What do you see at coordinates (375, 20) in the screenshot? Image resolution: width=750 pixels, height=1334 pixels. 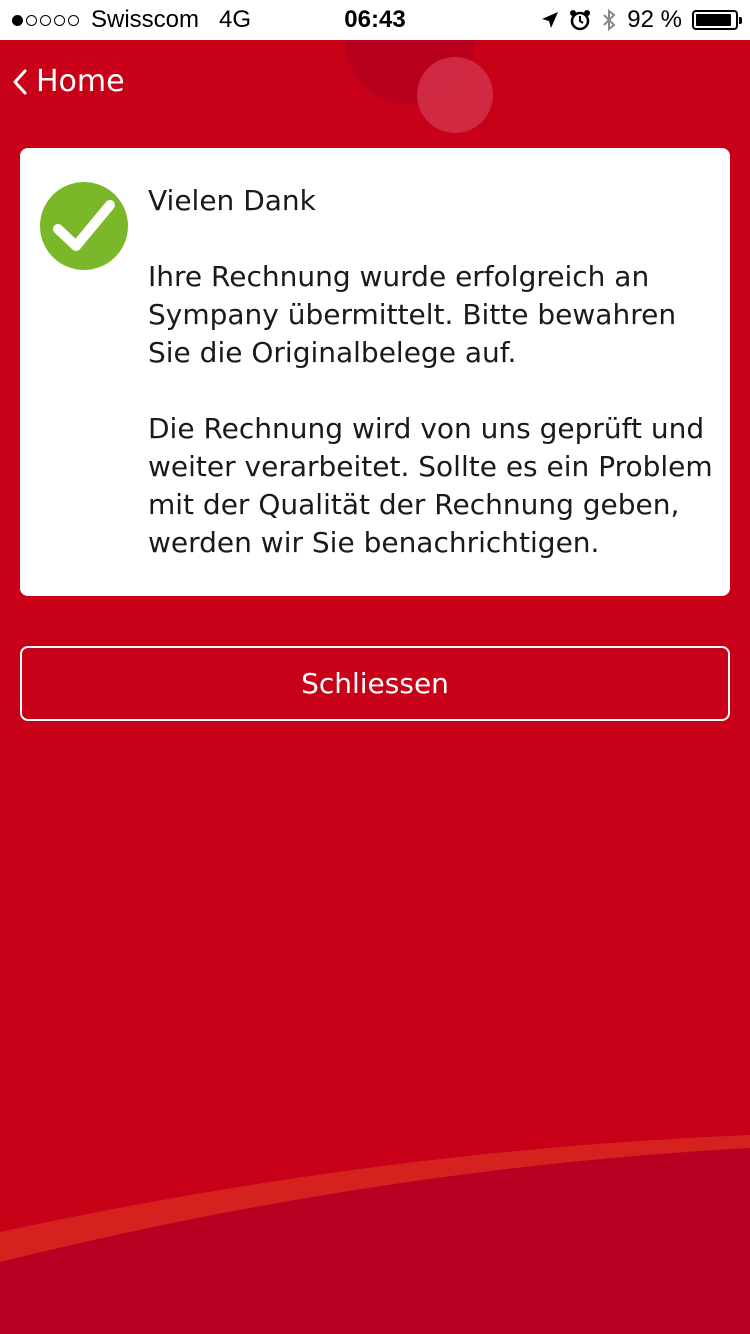 I see `status-bar: Swisscom 4G 06:43 92 %` at bounding box center [375, 20].